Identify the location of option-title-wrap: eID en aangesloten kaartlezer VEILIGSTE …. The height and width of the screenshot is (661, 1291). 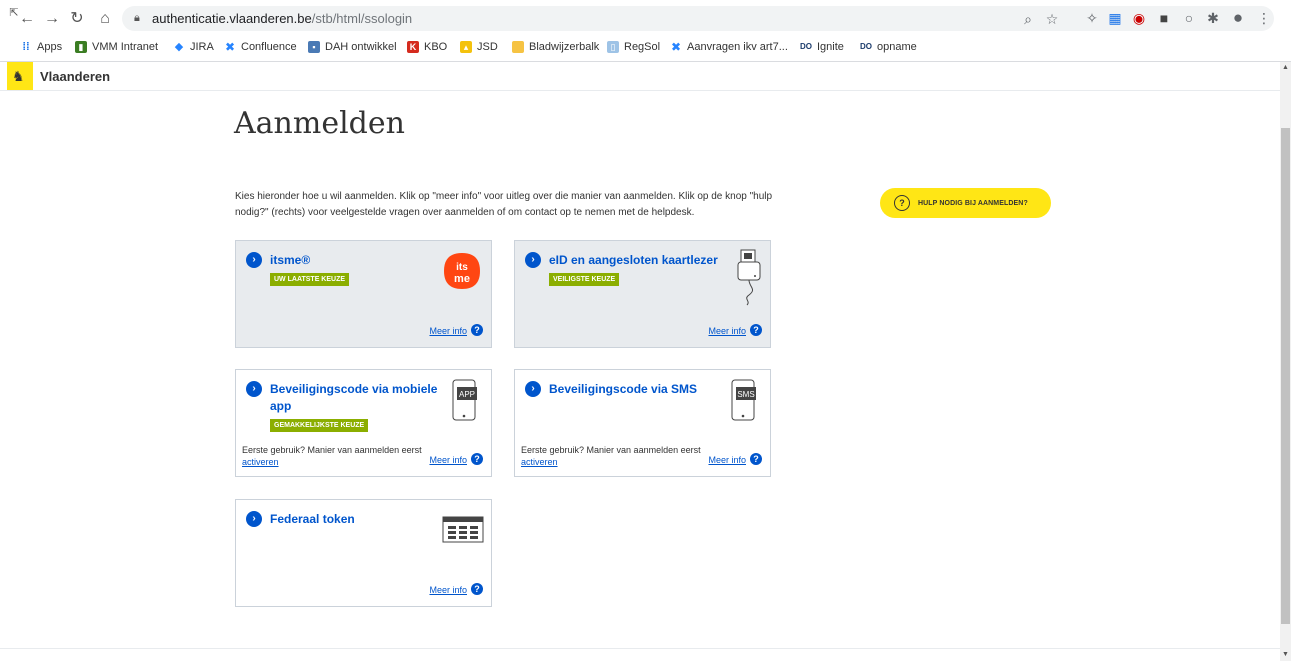
(634, 269).